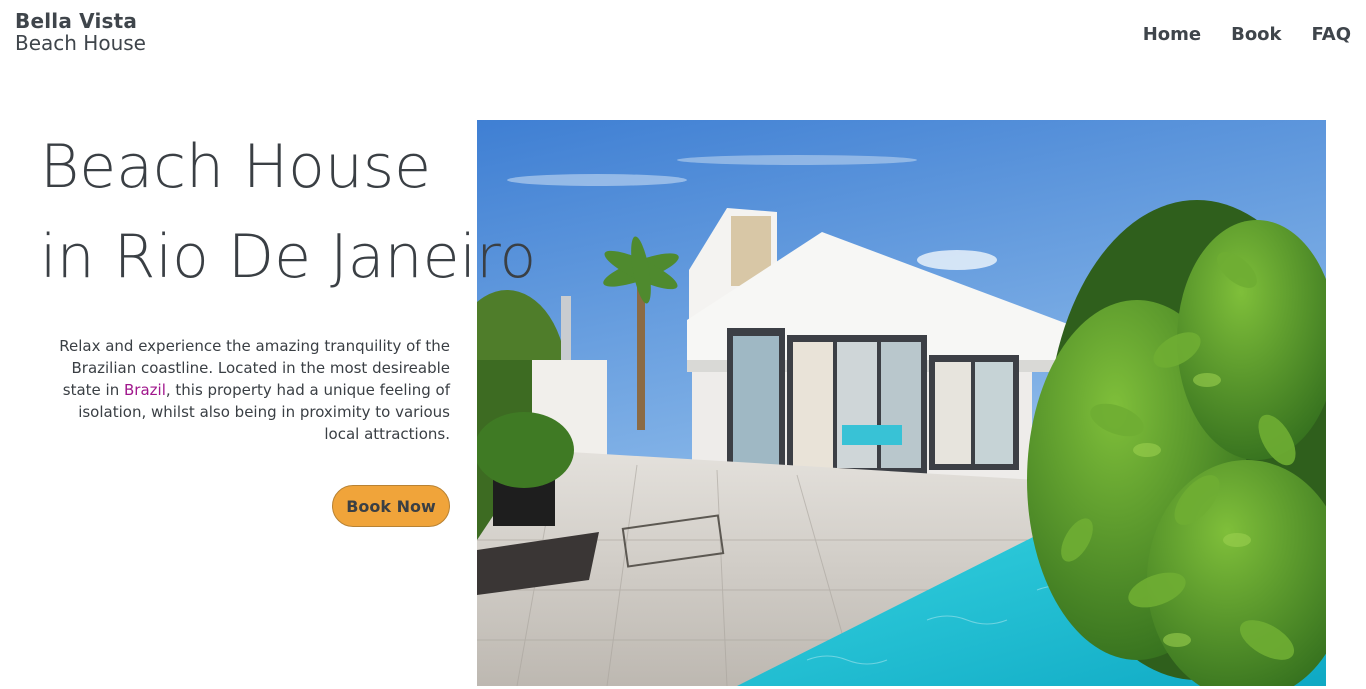 The image size is (1366, 689). I want to click on hero-title: Beach House in Rio De Janeiro, so click(288, 212).